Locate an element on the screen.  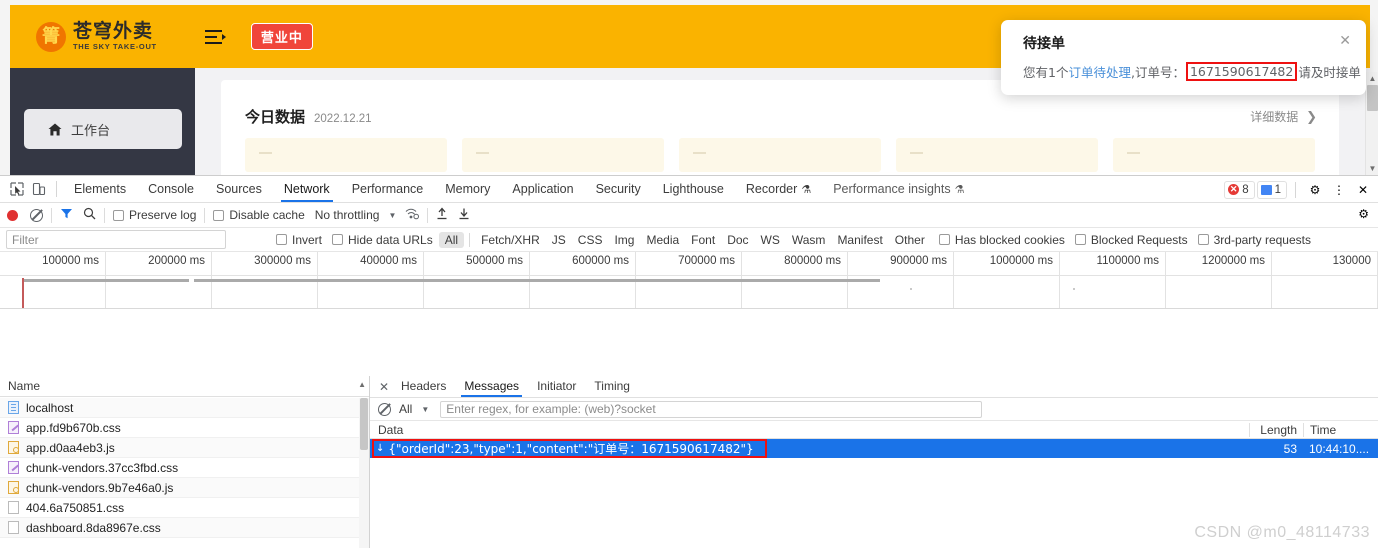
filter-type-fetch-xhr: Fetch/XHR is located at coordinates (510, 240).